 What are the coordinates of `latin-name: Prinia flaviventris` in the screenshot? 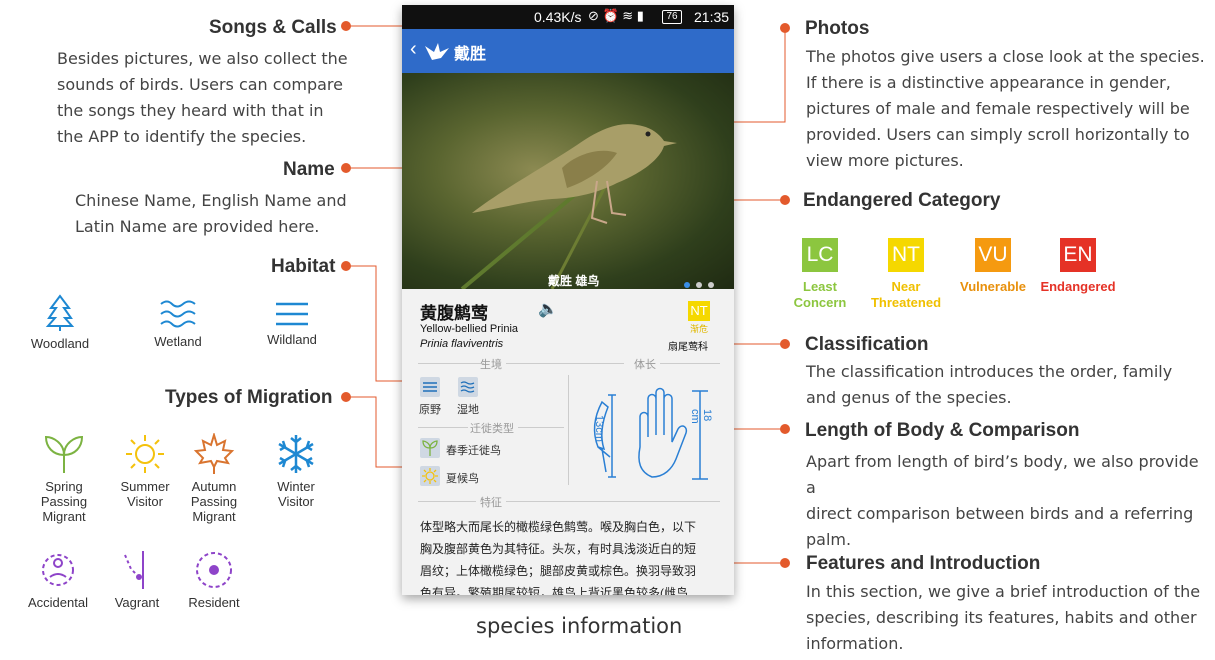 It's located at (462, 344).